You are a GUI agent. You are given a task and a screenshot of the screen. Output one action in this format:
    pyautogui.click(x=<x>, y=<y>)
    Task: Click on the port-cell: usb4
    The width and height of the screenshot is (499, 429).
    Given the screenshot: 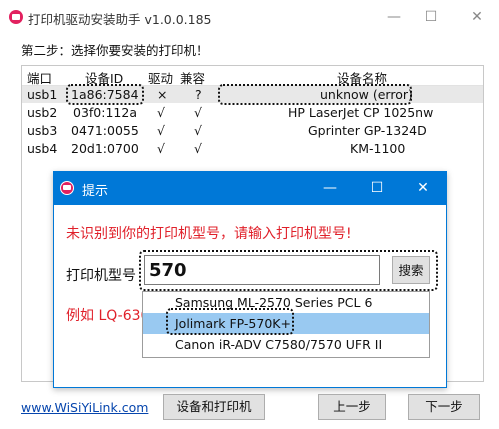 What is the action you would take?
    pyautogui.click(x=42, y=148)
    